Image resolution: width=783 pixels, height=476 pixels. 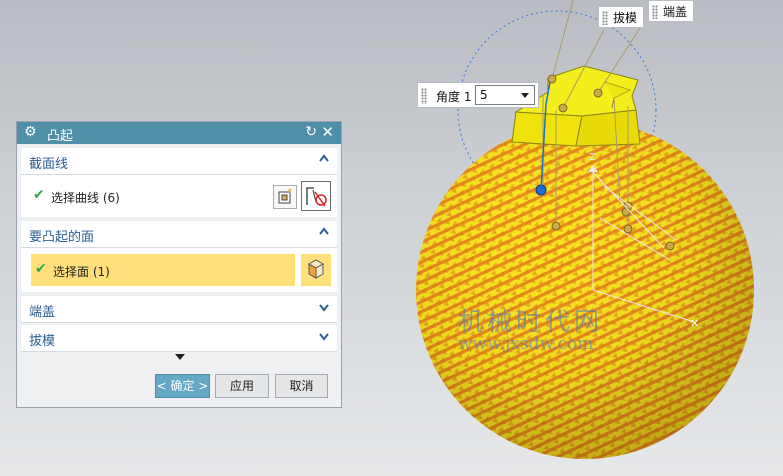 I want to click on dialog-titlebar: ⚙ 凸起 ↻ ✕, so click(x=179, y=133).